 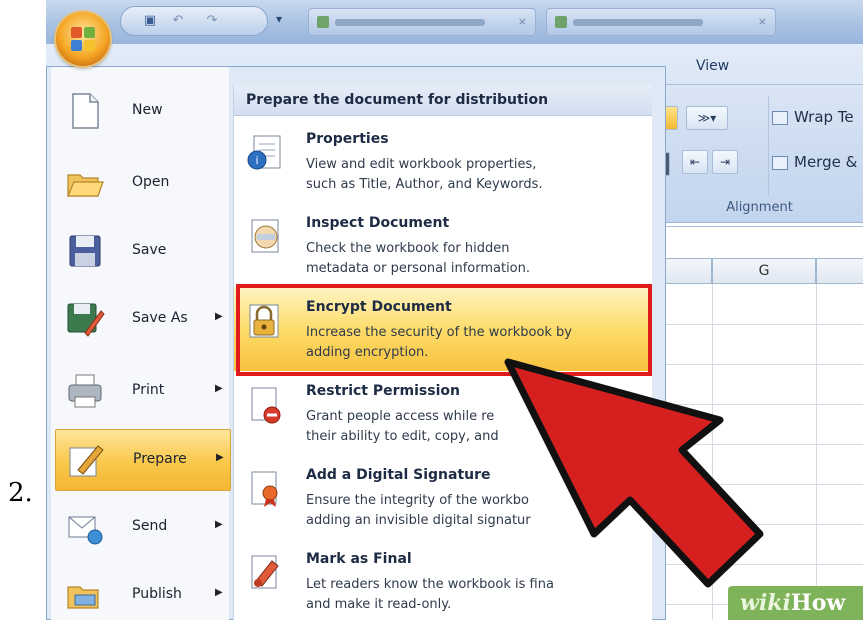 What do you see at coordinates (417, 500) in the screenshot?
I see `description-line: Ensure the integrity of the workbo` at bounding box center [417, 500].